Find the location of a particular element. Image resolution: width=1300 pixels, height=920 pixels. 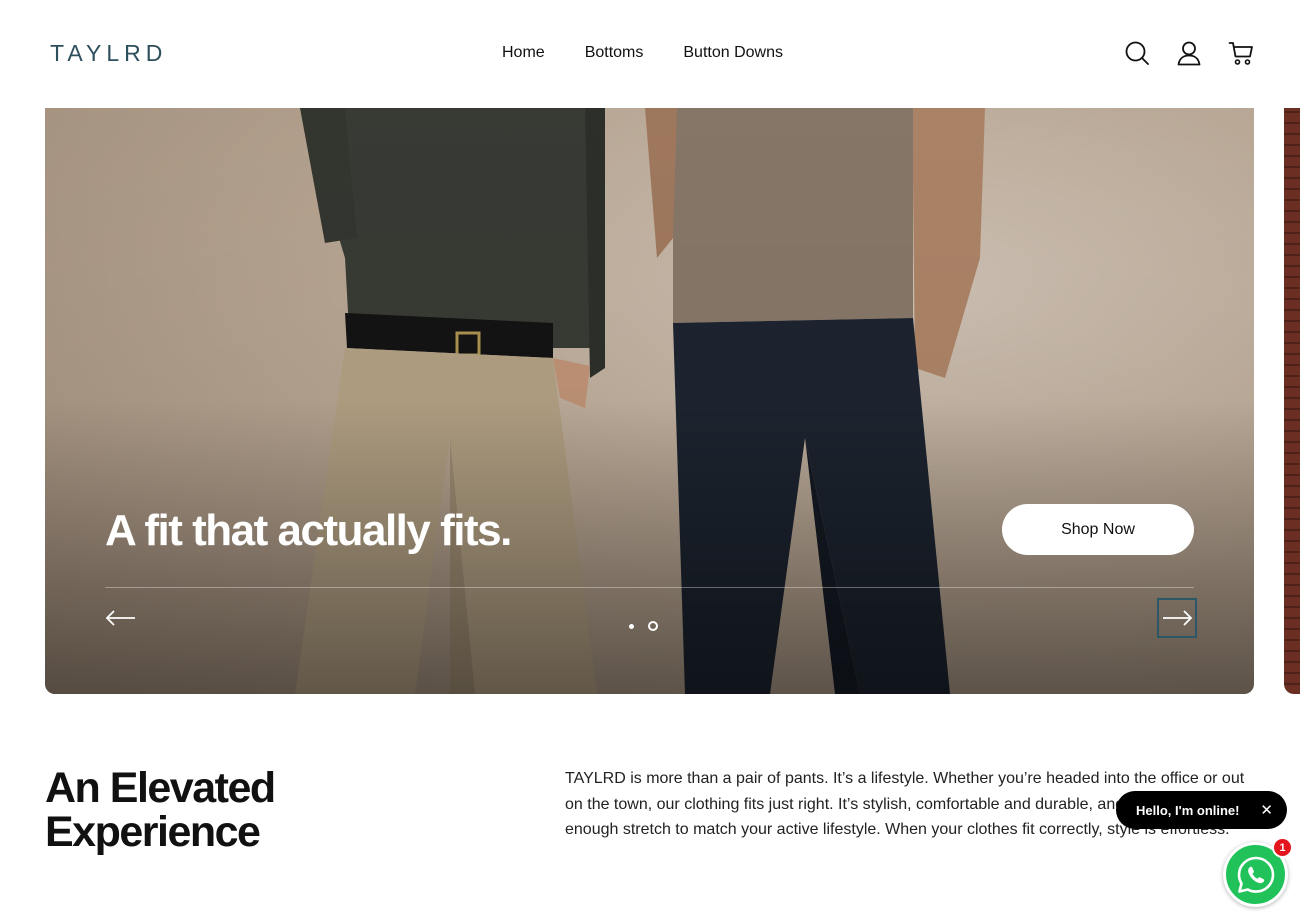

hero-title: A fit that actually fits. is located at coordinates (308, 530).